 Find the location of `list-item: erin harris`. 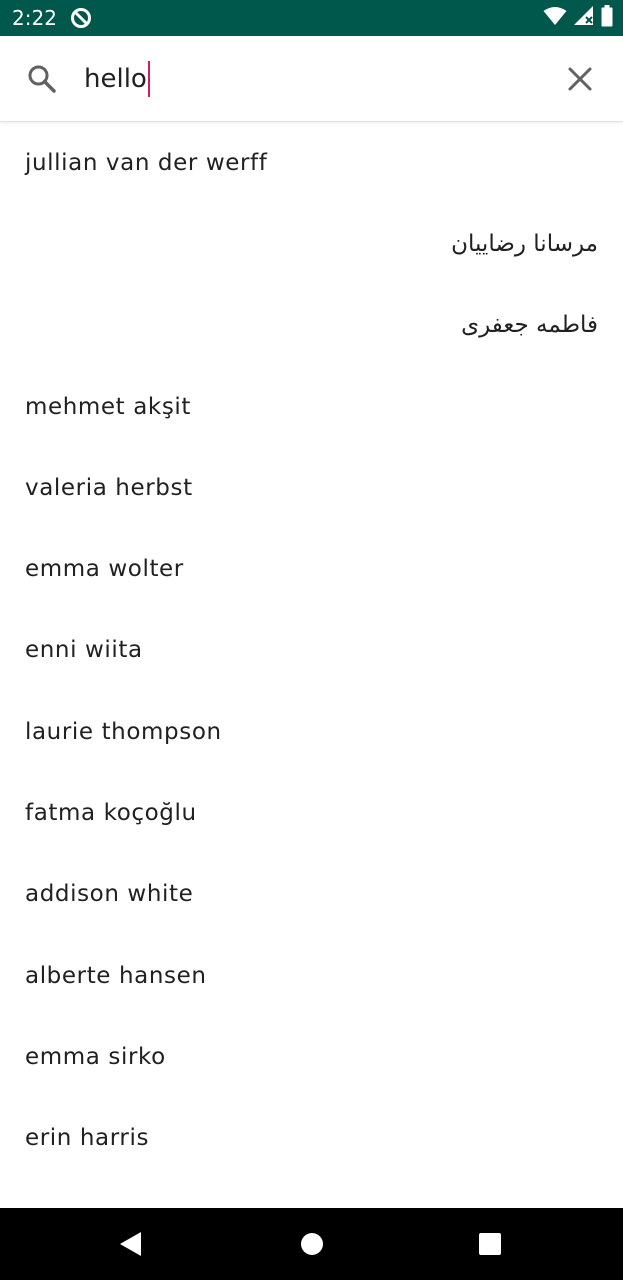

list-item: erin harris is located at coordinates (311, 1138).